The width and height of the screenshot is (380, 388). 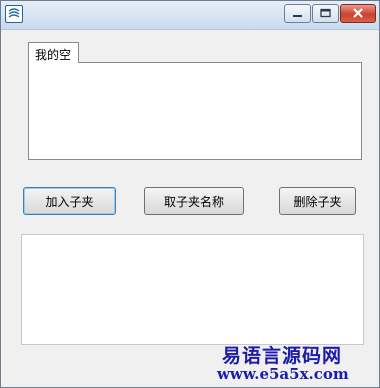 I want to click on minimize-button, so click(x=297, y=13).